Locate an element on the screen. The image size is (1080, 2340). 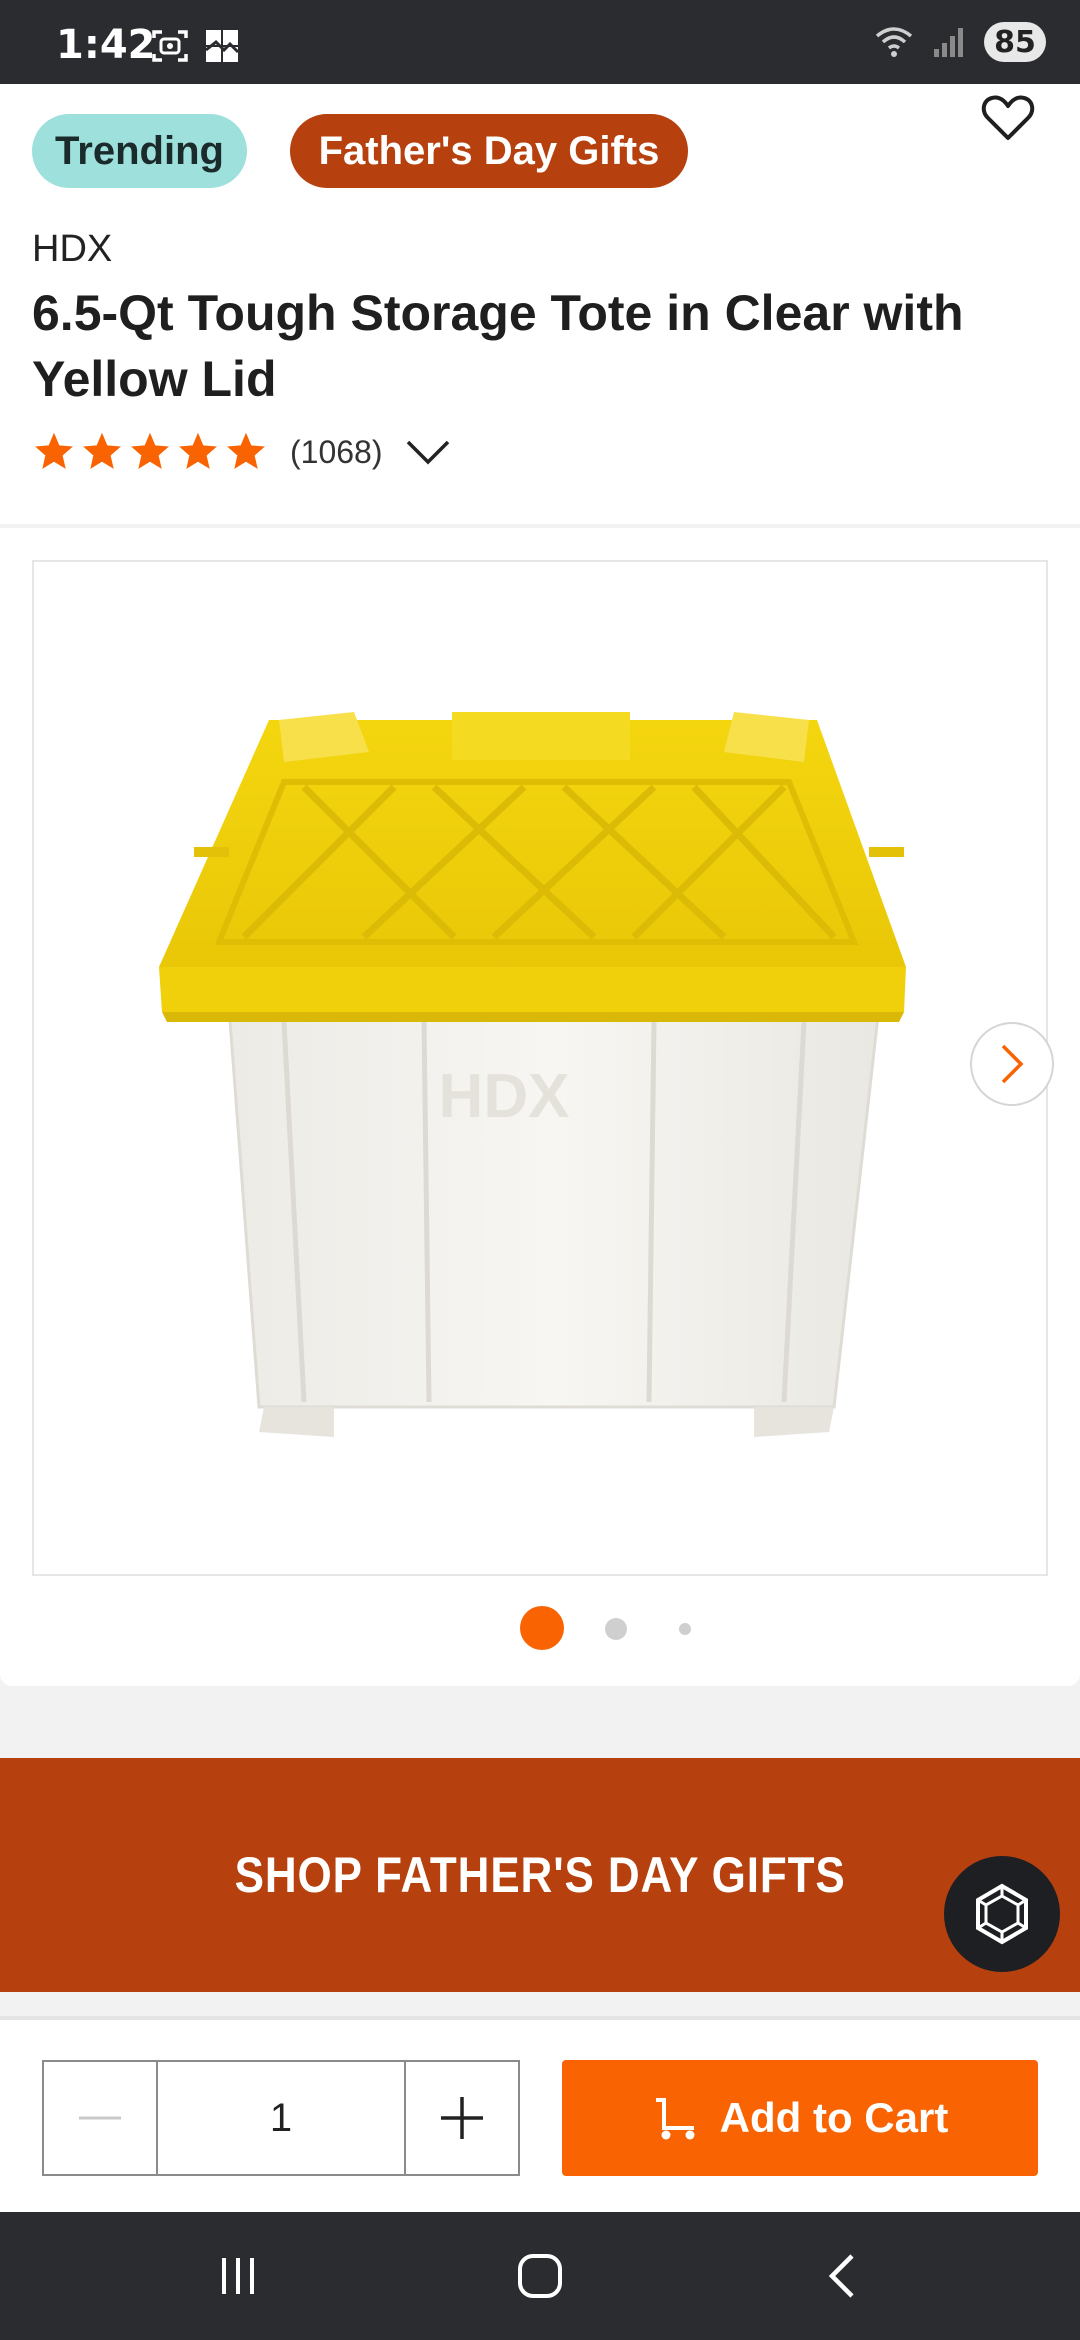
rating-row: (1068) is located at coordinates (241, 452).